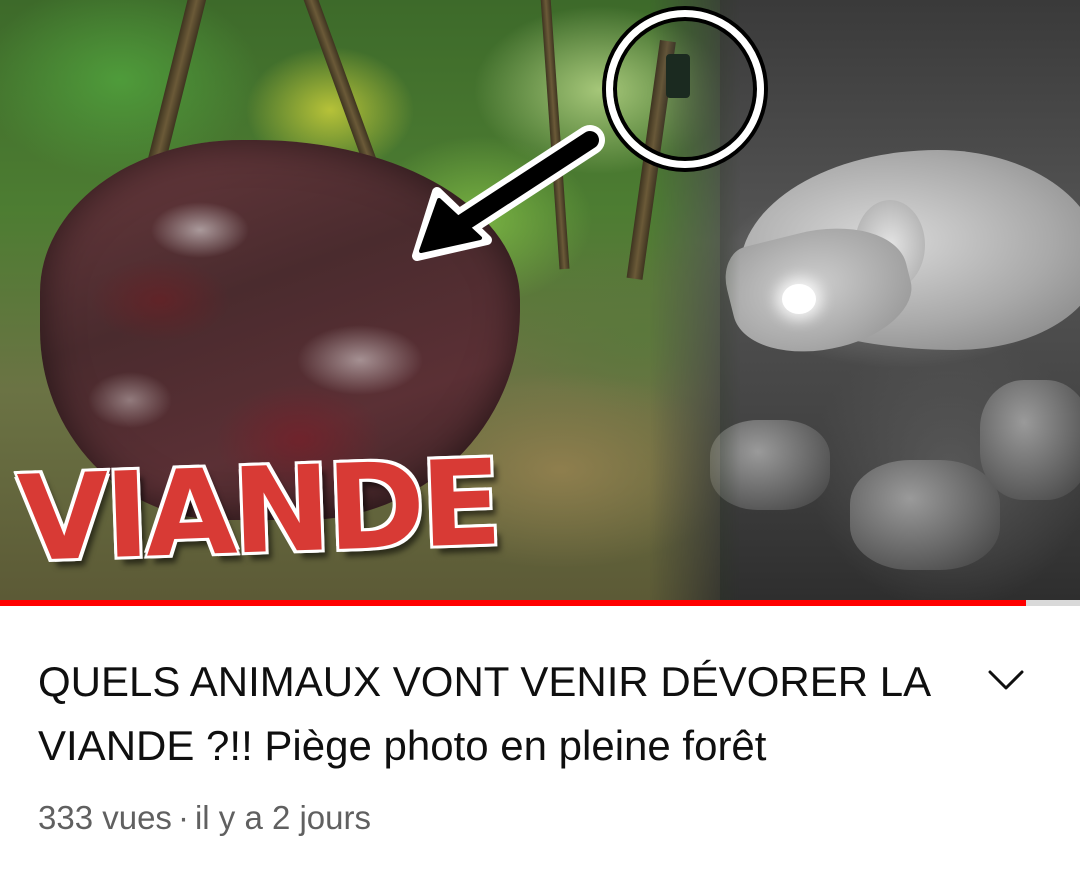 The height and width of the screenshot is (879, 1080). What do you see at coordinates (685, 89) in the screenshot?
I see `highlight-circle` at bounding box center [685, 89].